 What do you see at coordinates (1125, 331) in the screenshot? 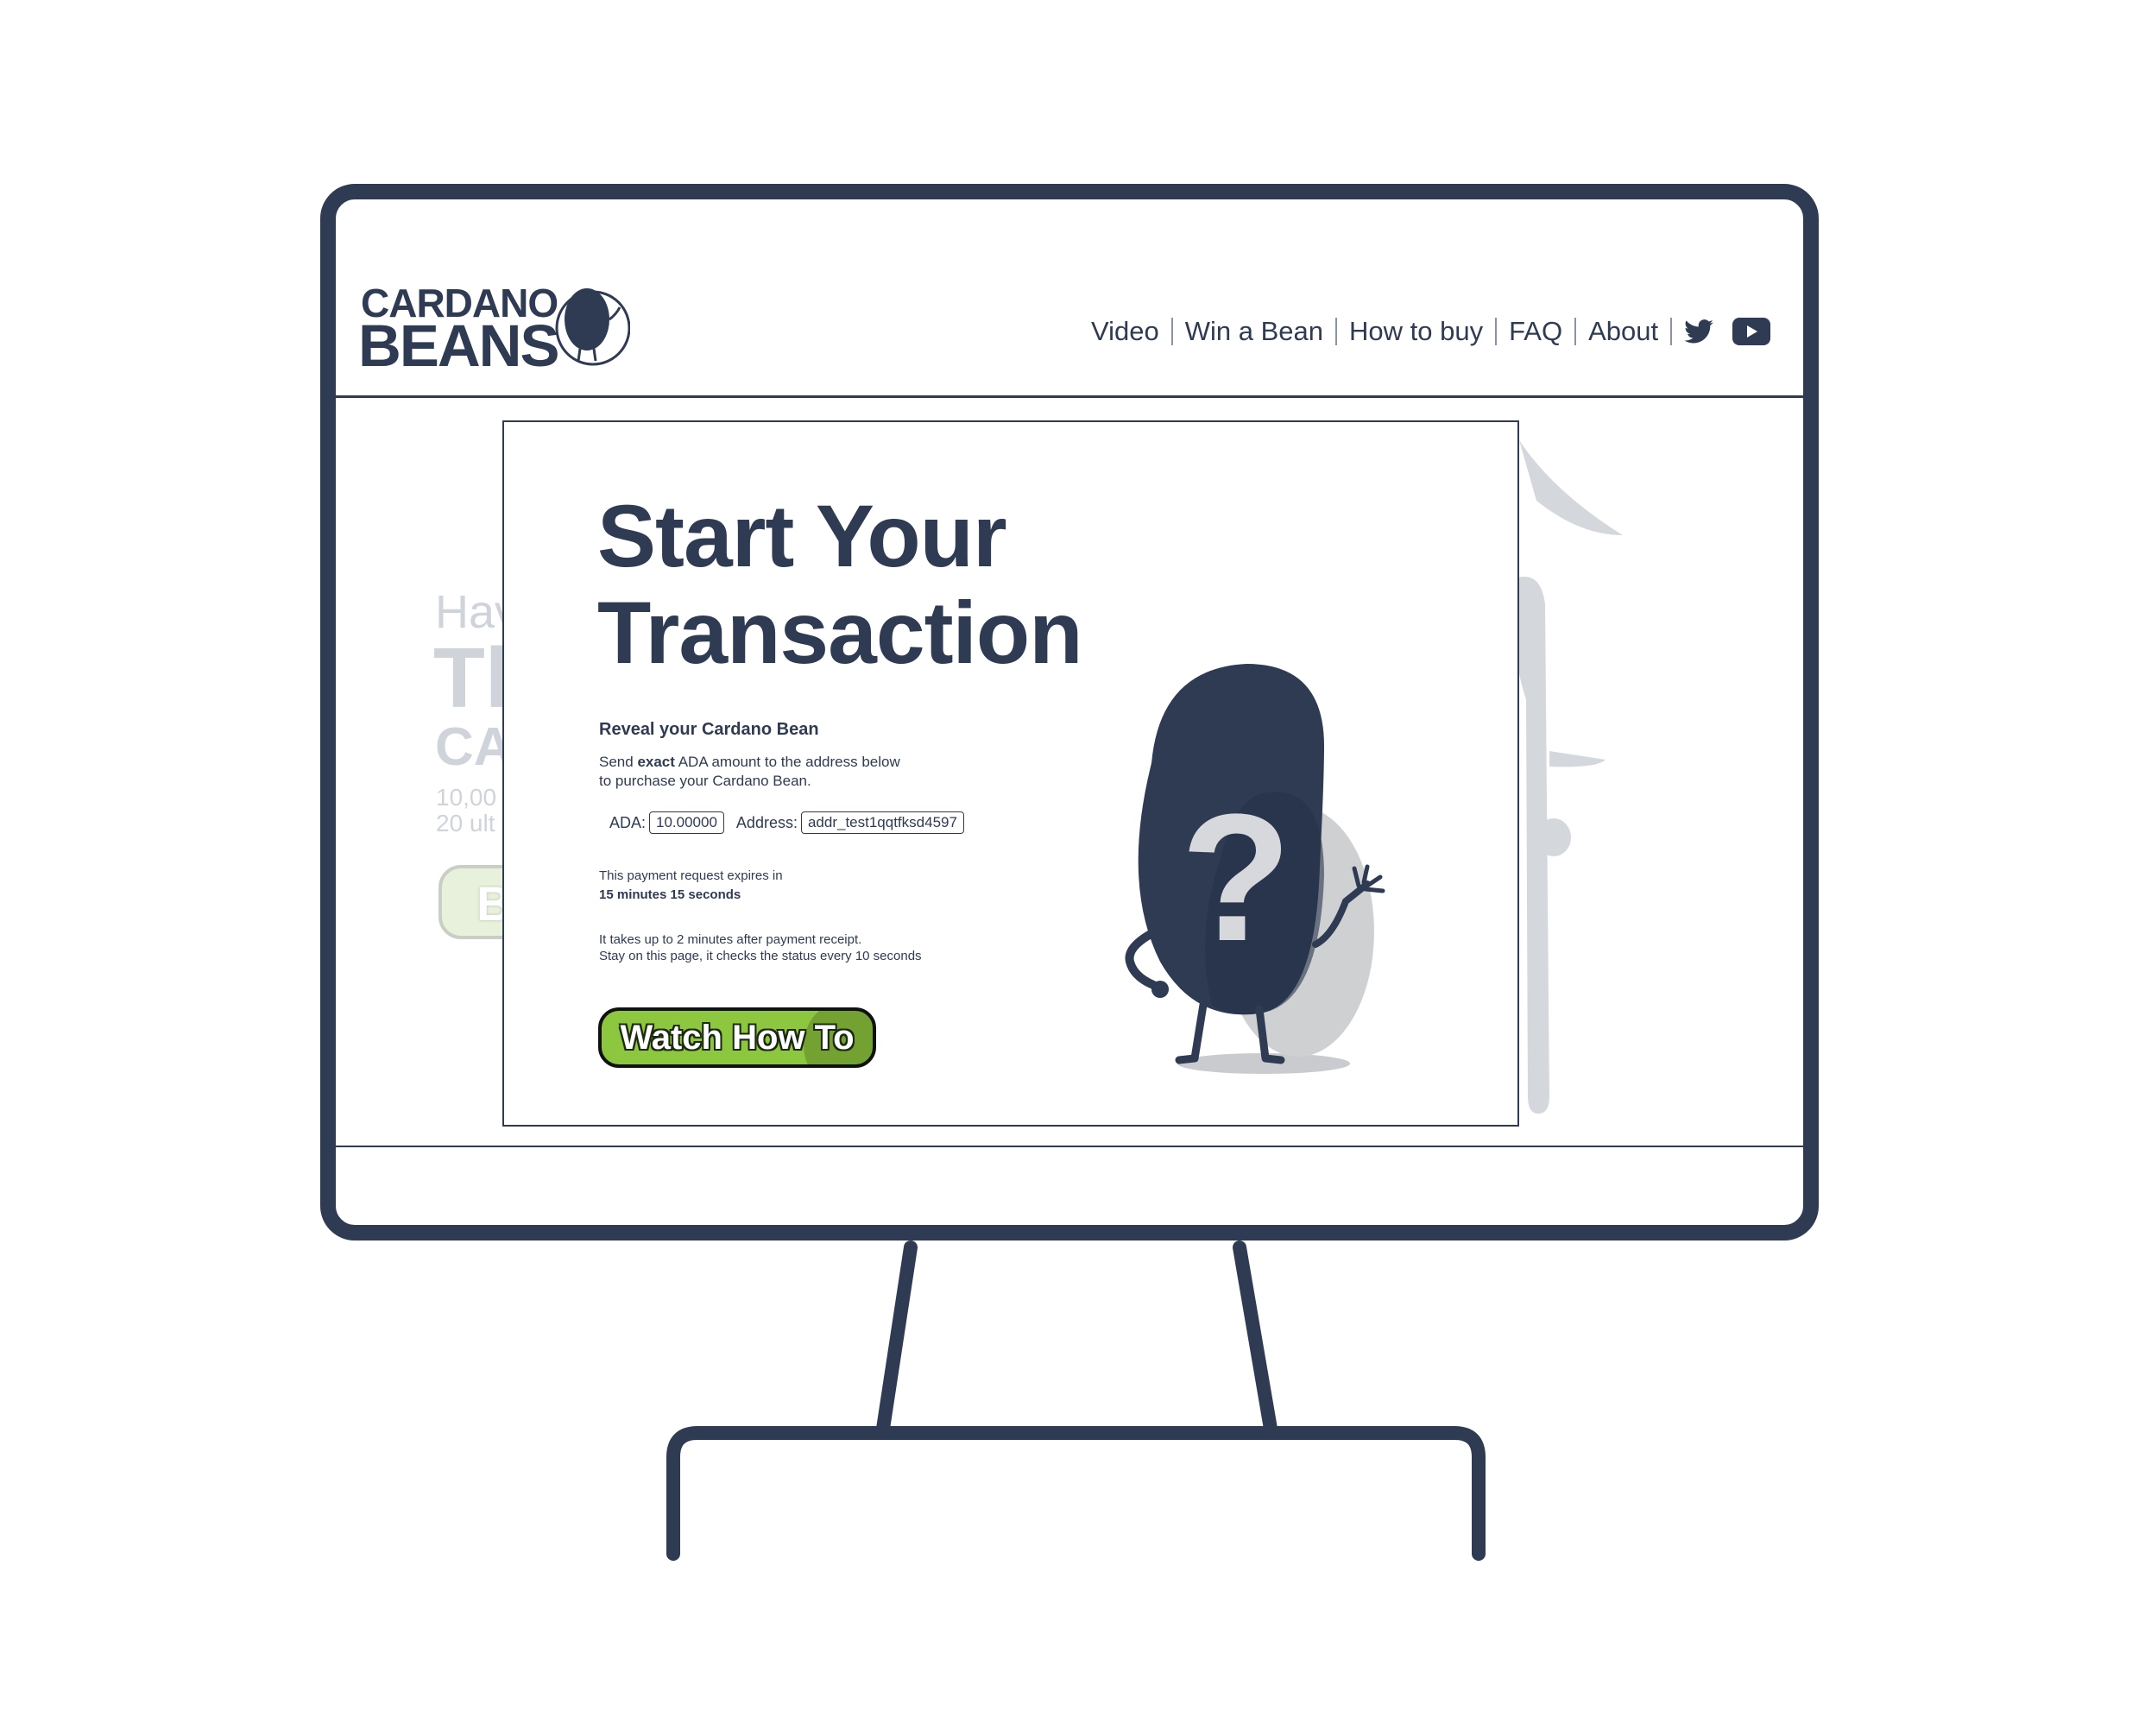
I see `nav-video: Video` at bounding box center [1125, 331].